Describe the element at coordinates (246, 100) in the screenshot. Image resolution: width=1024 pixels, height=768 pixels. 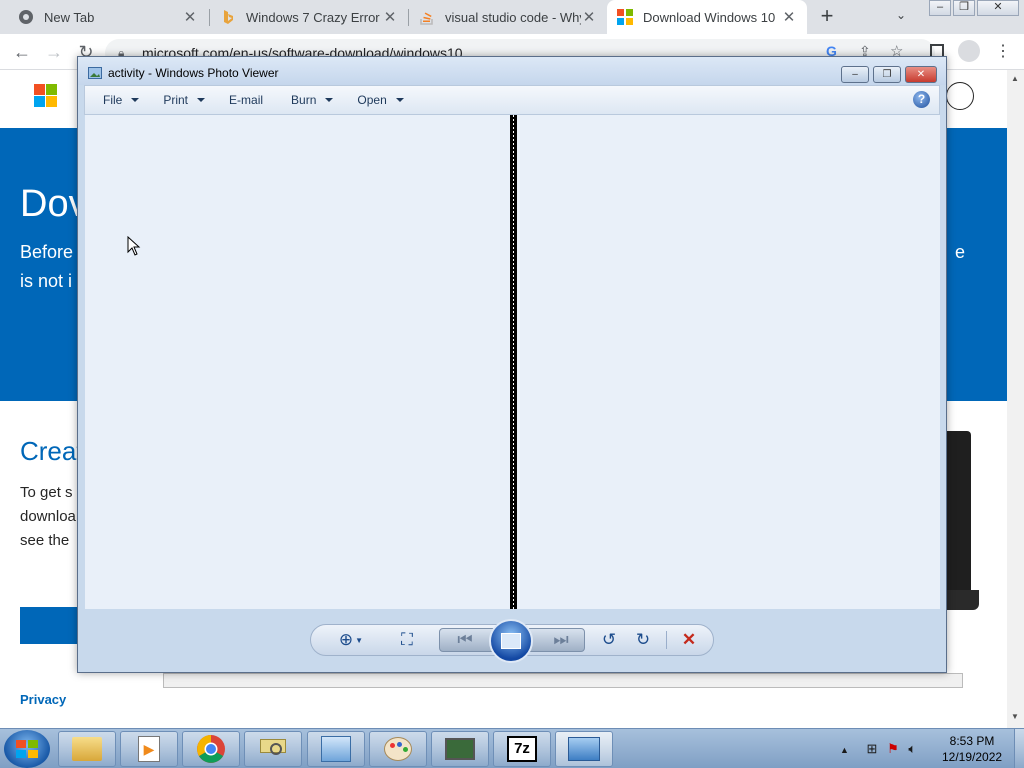
I see `menu-email: E-mail` at that location.